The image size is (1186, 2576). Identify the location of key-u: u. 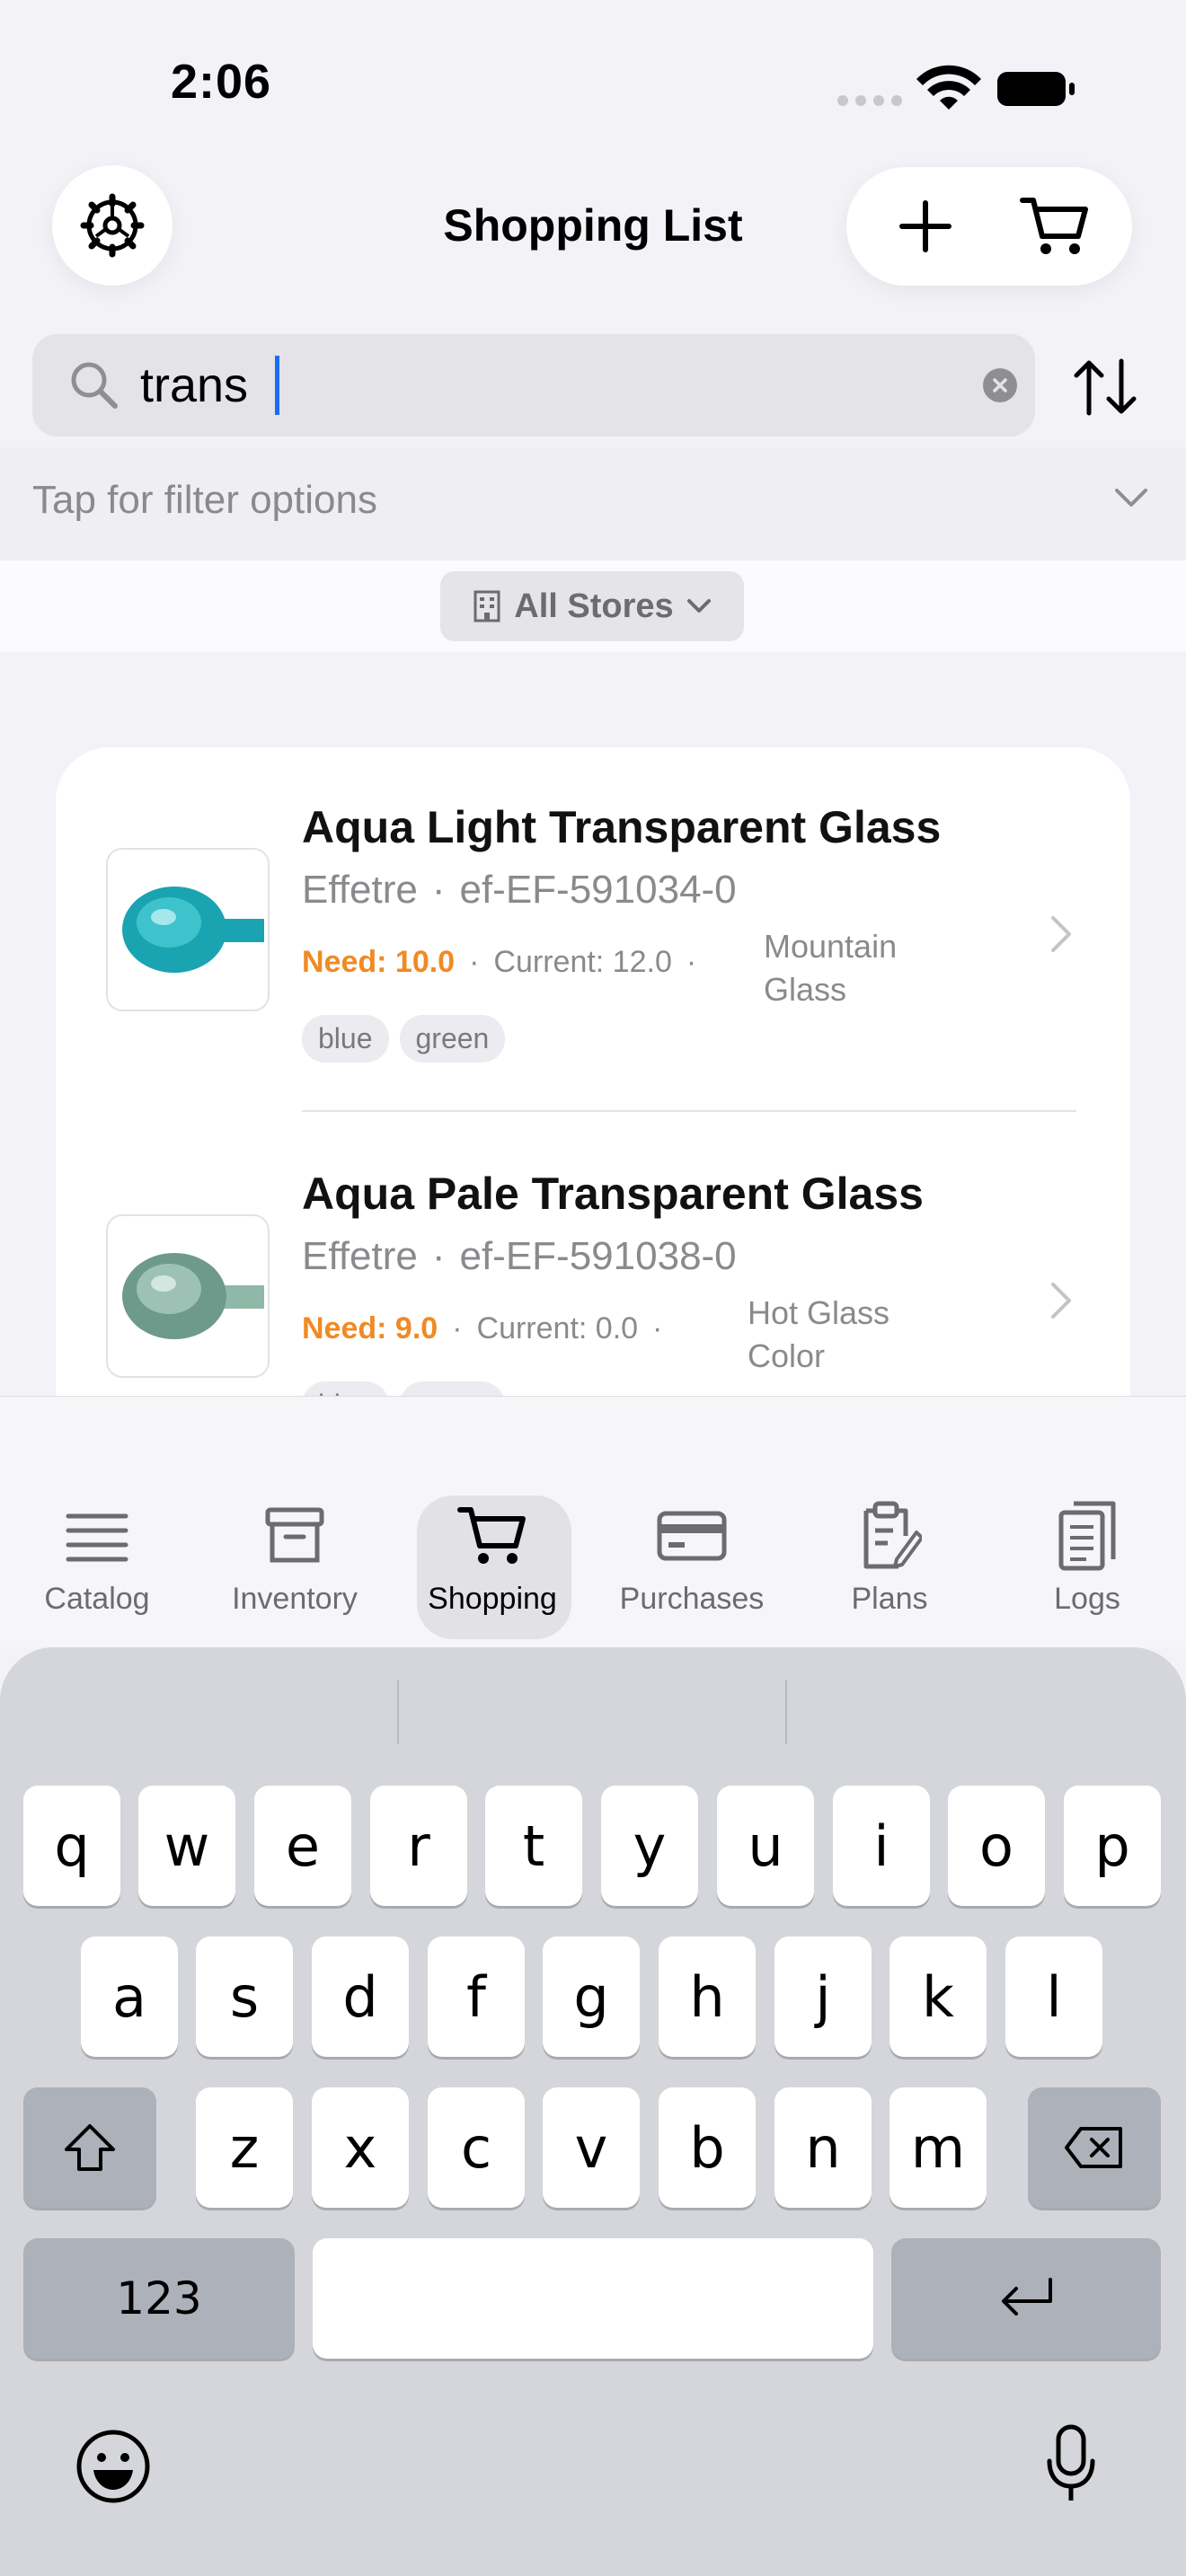
(765, 1846).